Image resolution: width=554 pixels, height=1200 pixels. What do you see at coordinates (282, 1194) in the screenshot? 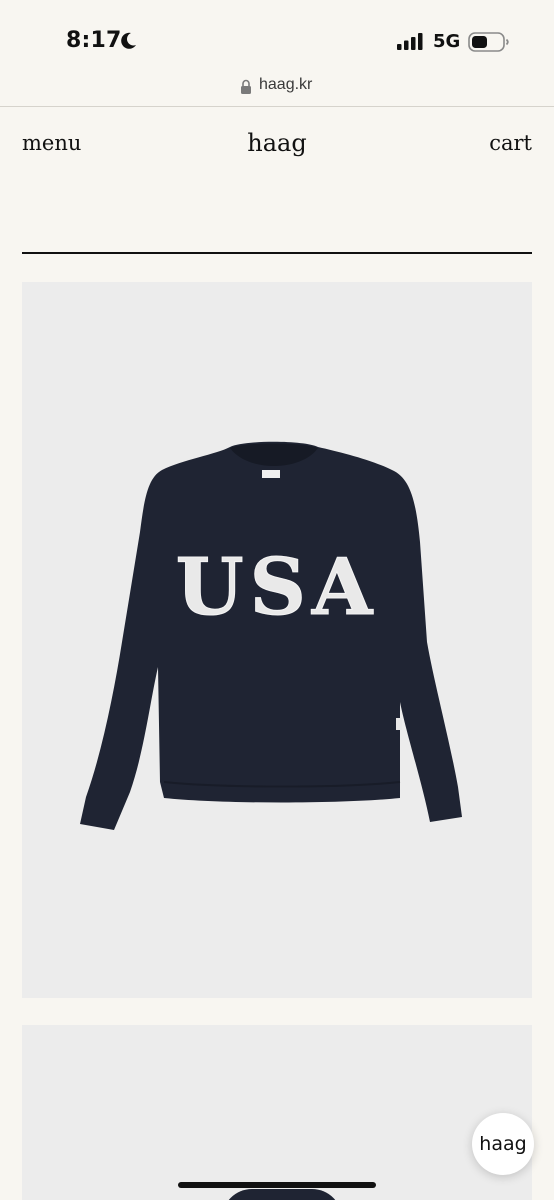
I see `product-image-peek` at bounding box center [282, 1194].